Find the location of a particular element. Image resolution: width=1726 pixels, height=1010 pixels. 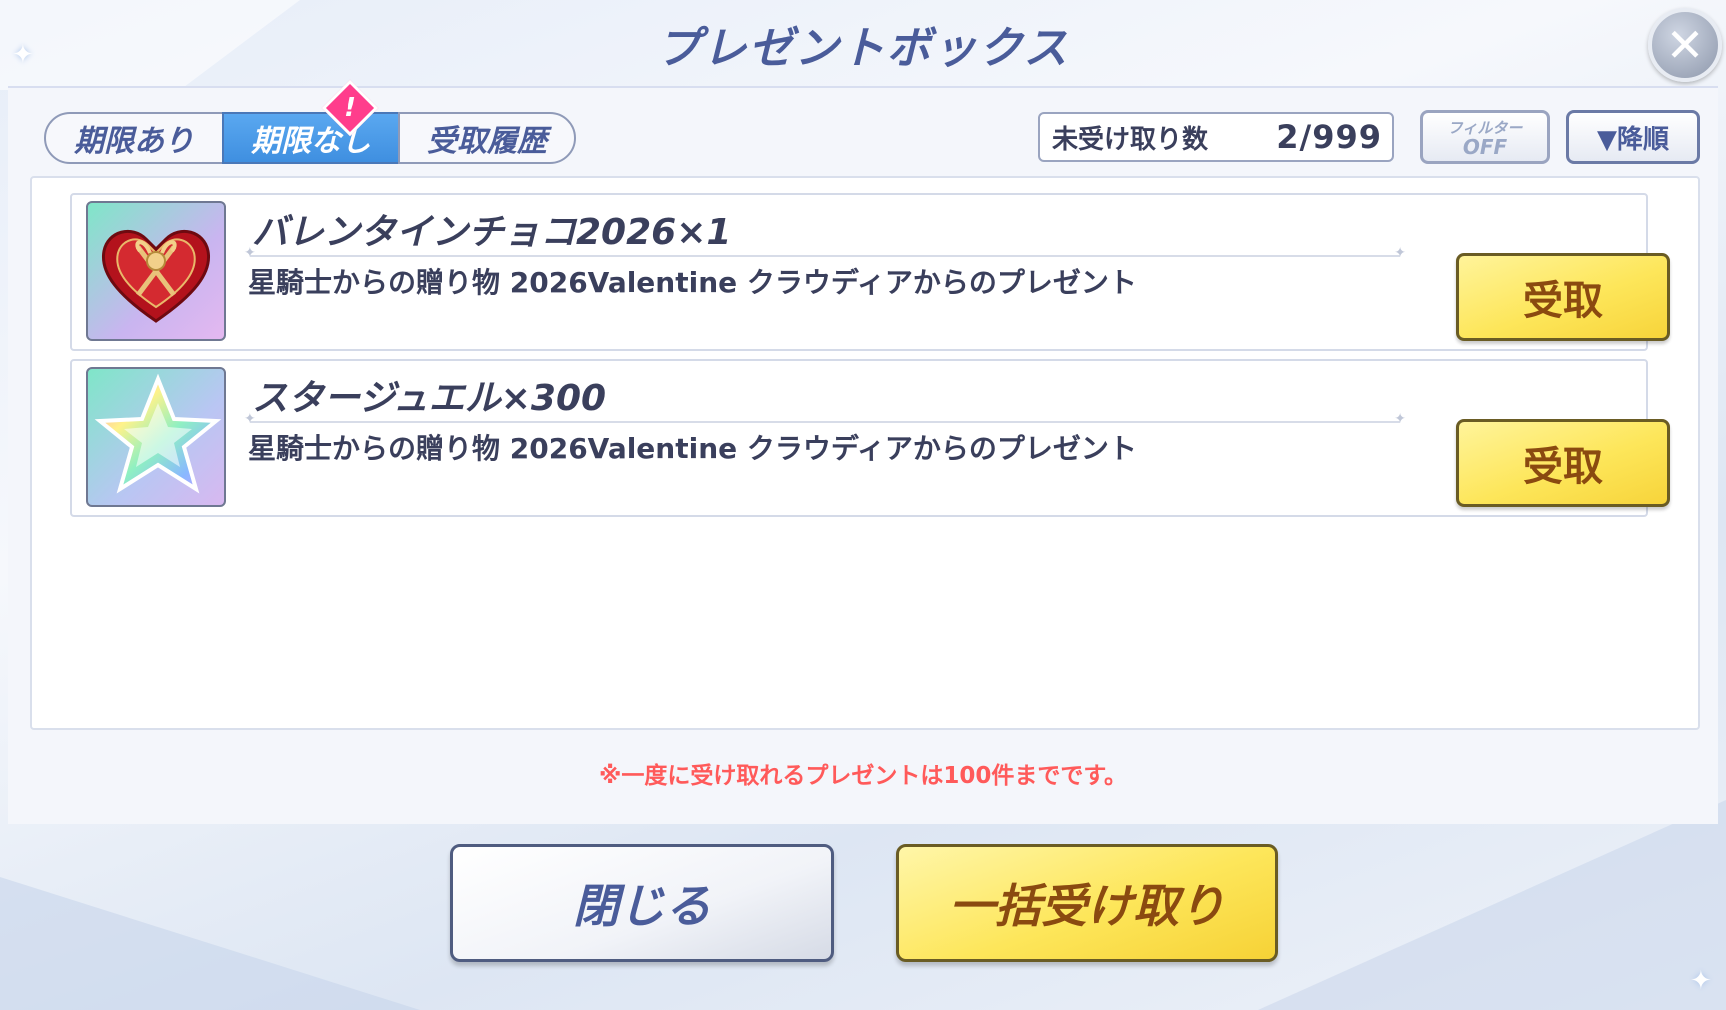

alert-badge-mark: ! is located at coordinates (350, 108).